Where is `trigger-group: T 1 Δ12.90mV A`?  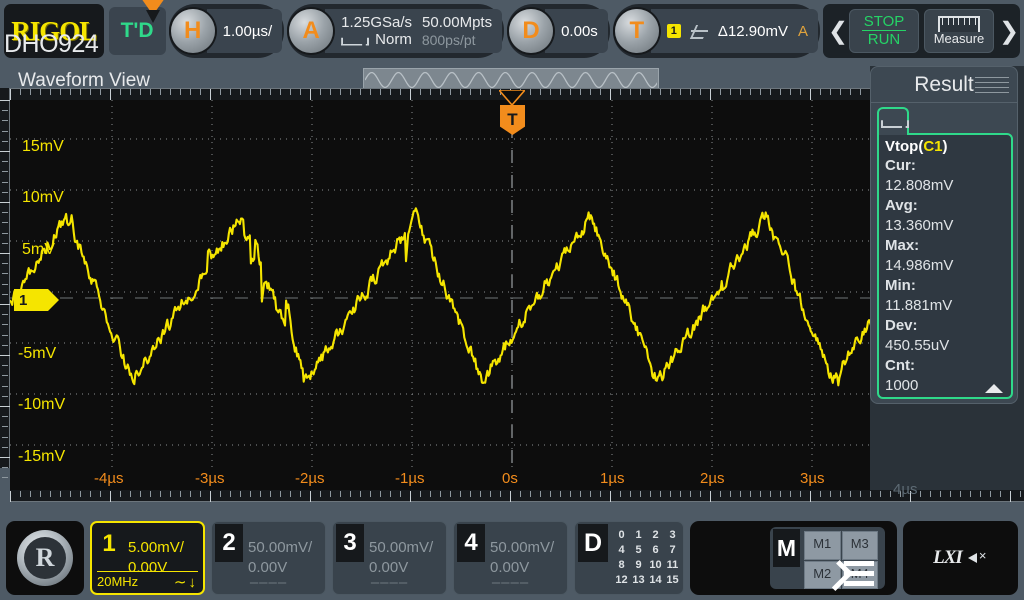 trigger-group: T 1 Δ12.90mV A is located at coordinates (716, 31).